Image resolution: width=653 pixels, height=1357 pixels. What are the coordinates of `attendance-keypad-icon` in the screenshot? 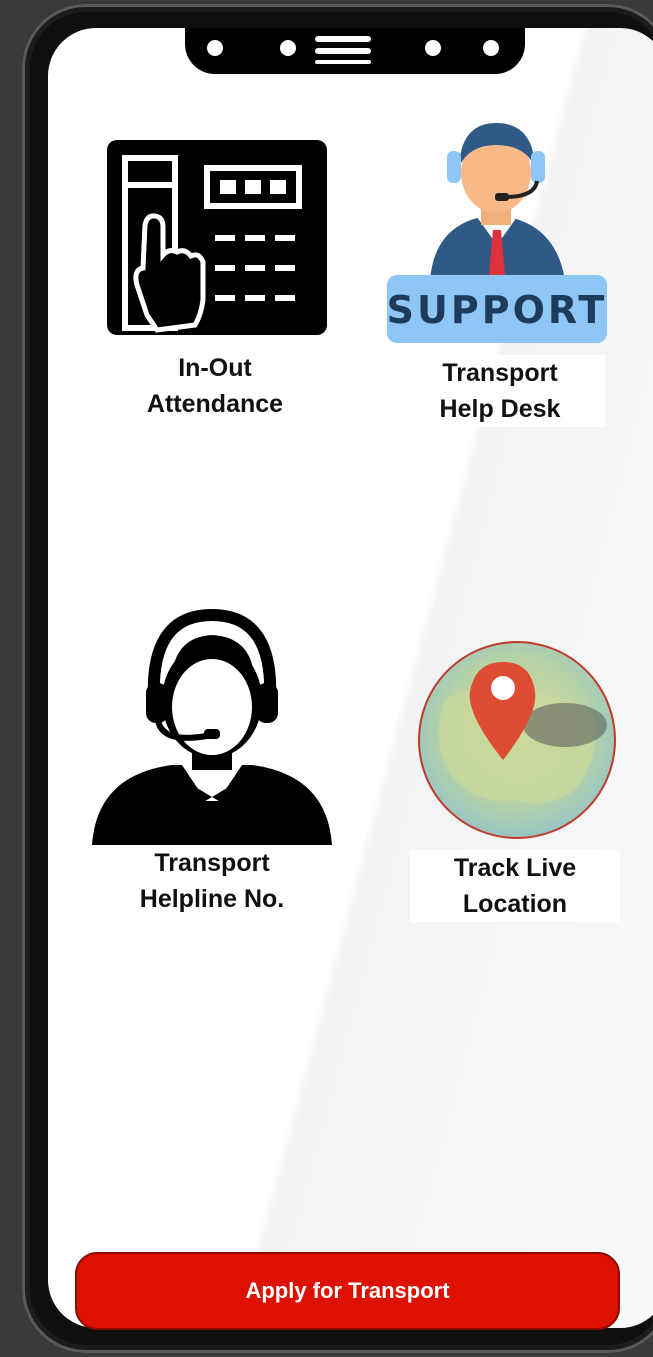 It's located at (217, 237).